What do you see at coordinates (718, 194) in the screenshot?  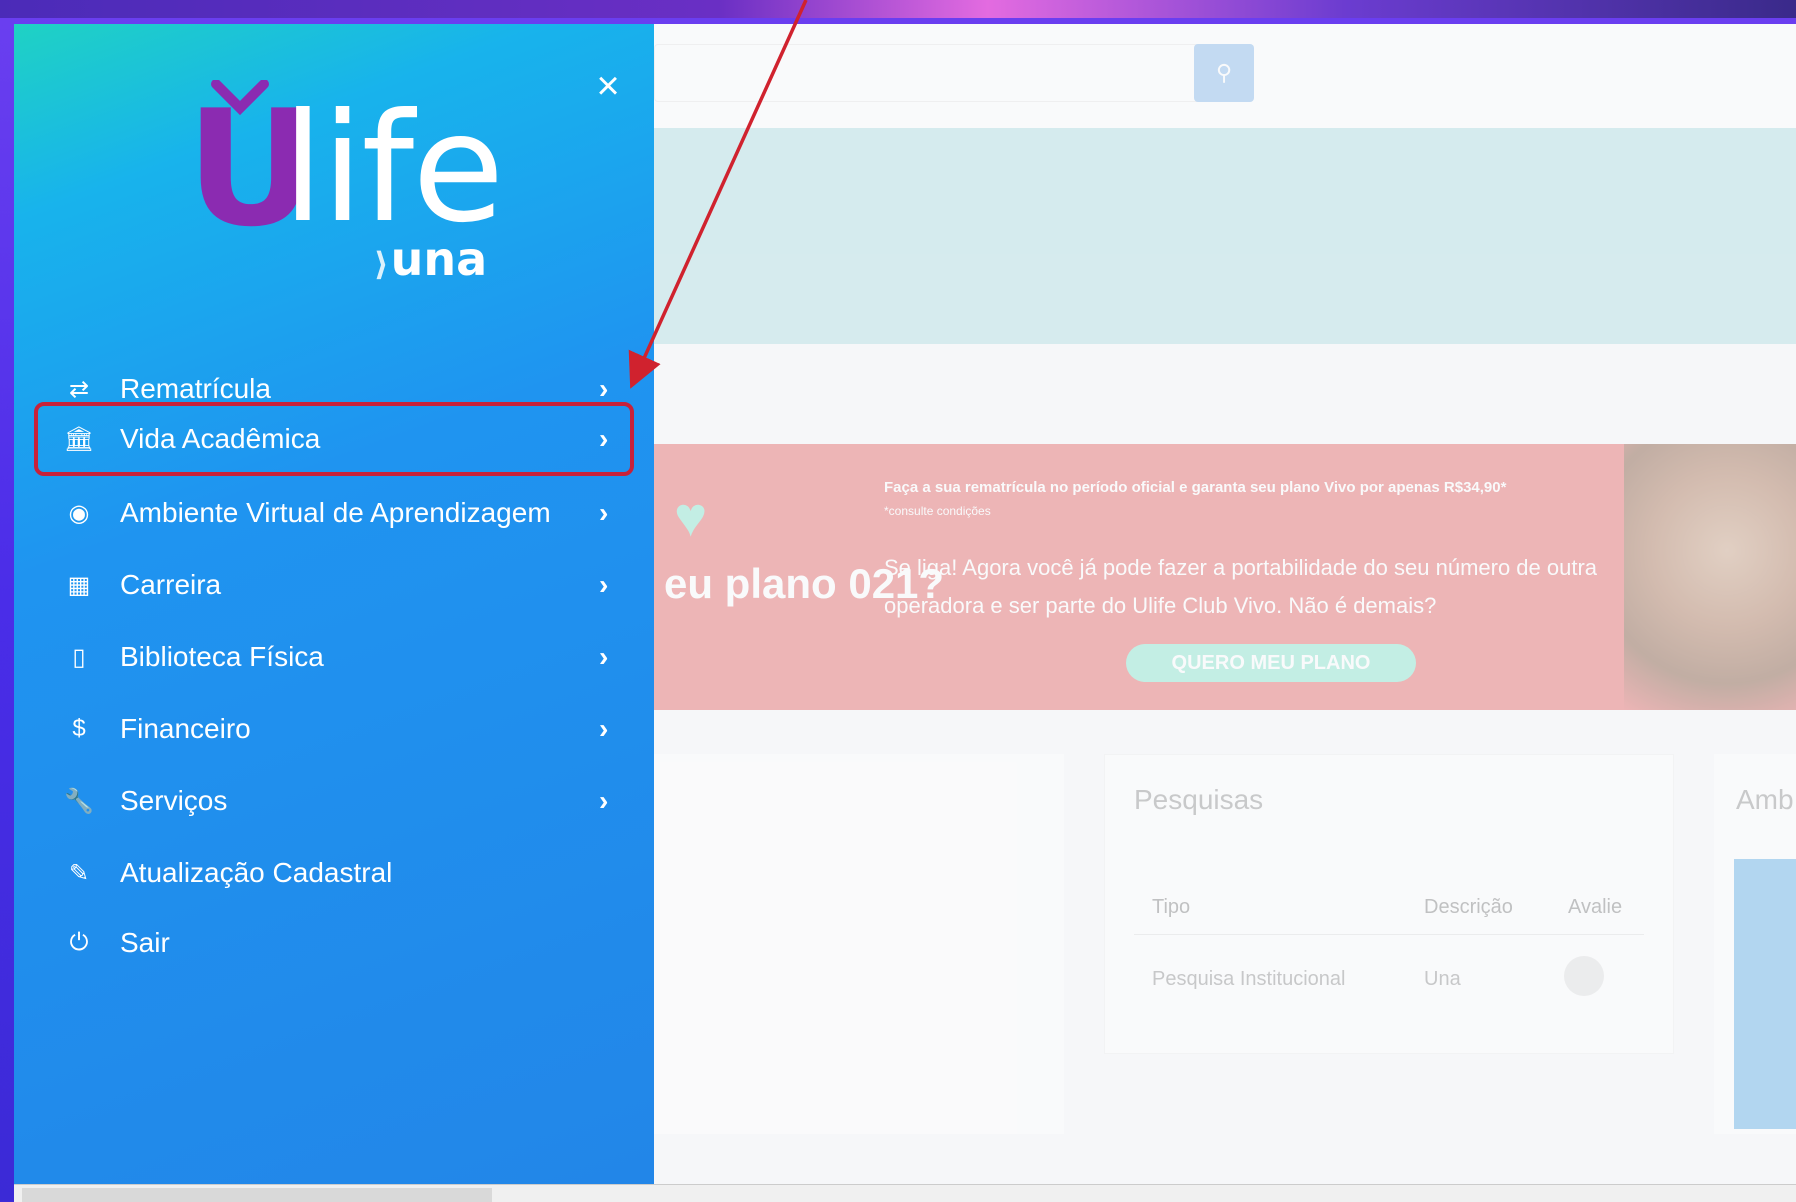 I see `annotation-arrow` at bounding box center [718, 194].